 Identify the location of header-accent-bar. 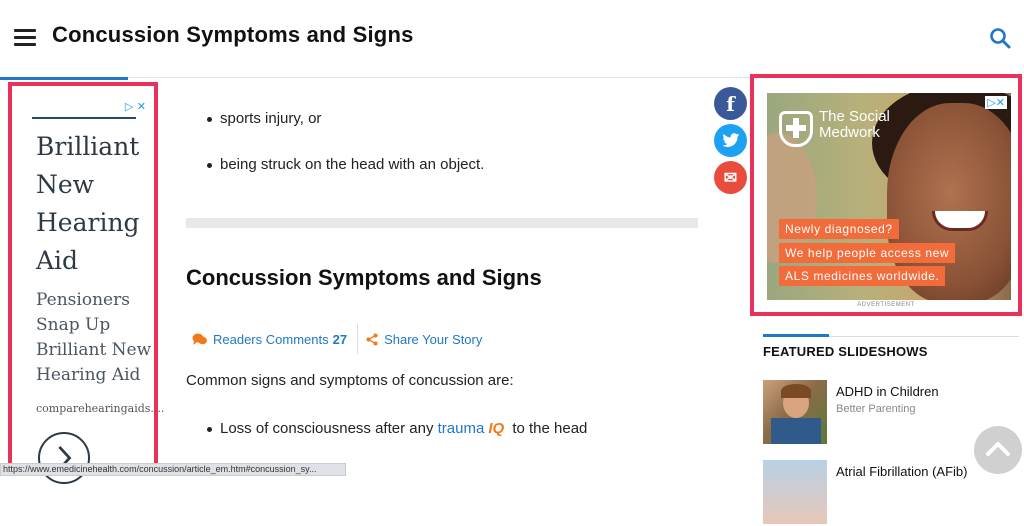
(64, 78).